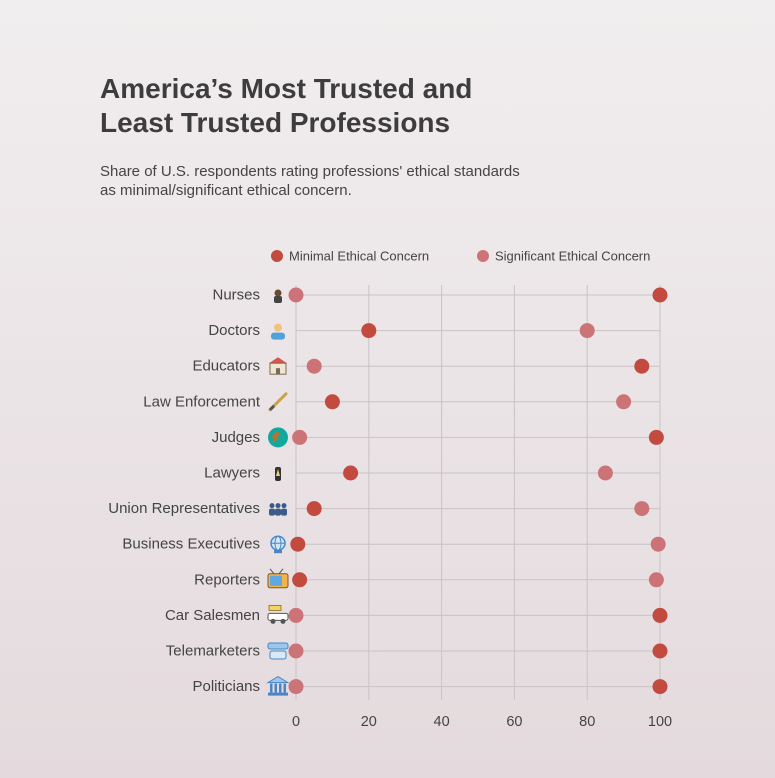  I want to click on nurse-icon, so click(278, 296).